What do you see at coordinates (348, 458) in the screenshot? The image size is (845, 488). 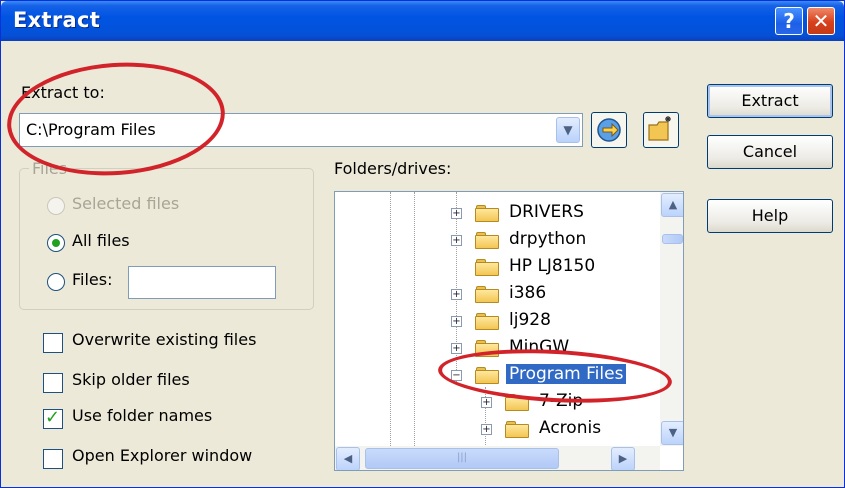 I see `scroll-left-icon: ◀` at bounding box center [348, 458].